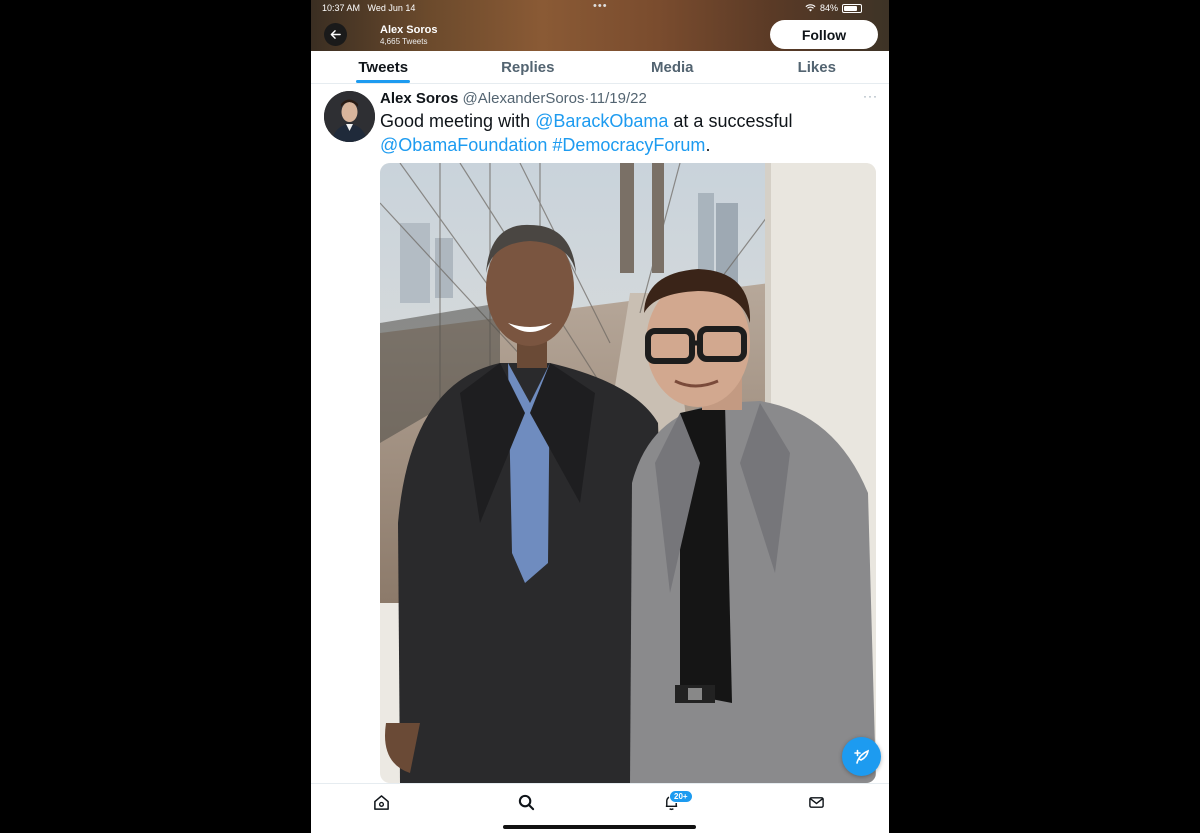 The height and width of the screenshot is (833, 1200). I want to click on follow-button: Follow, so click(824, 34).